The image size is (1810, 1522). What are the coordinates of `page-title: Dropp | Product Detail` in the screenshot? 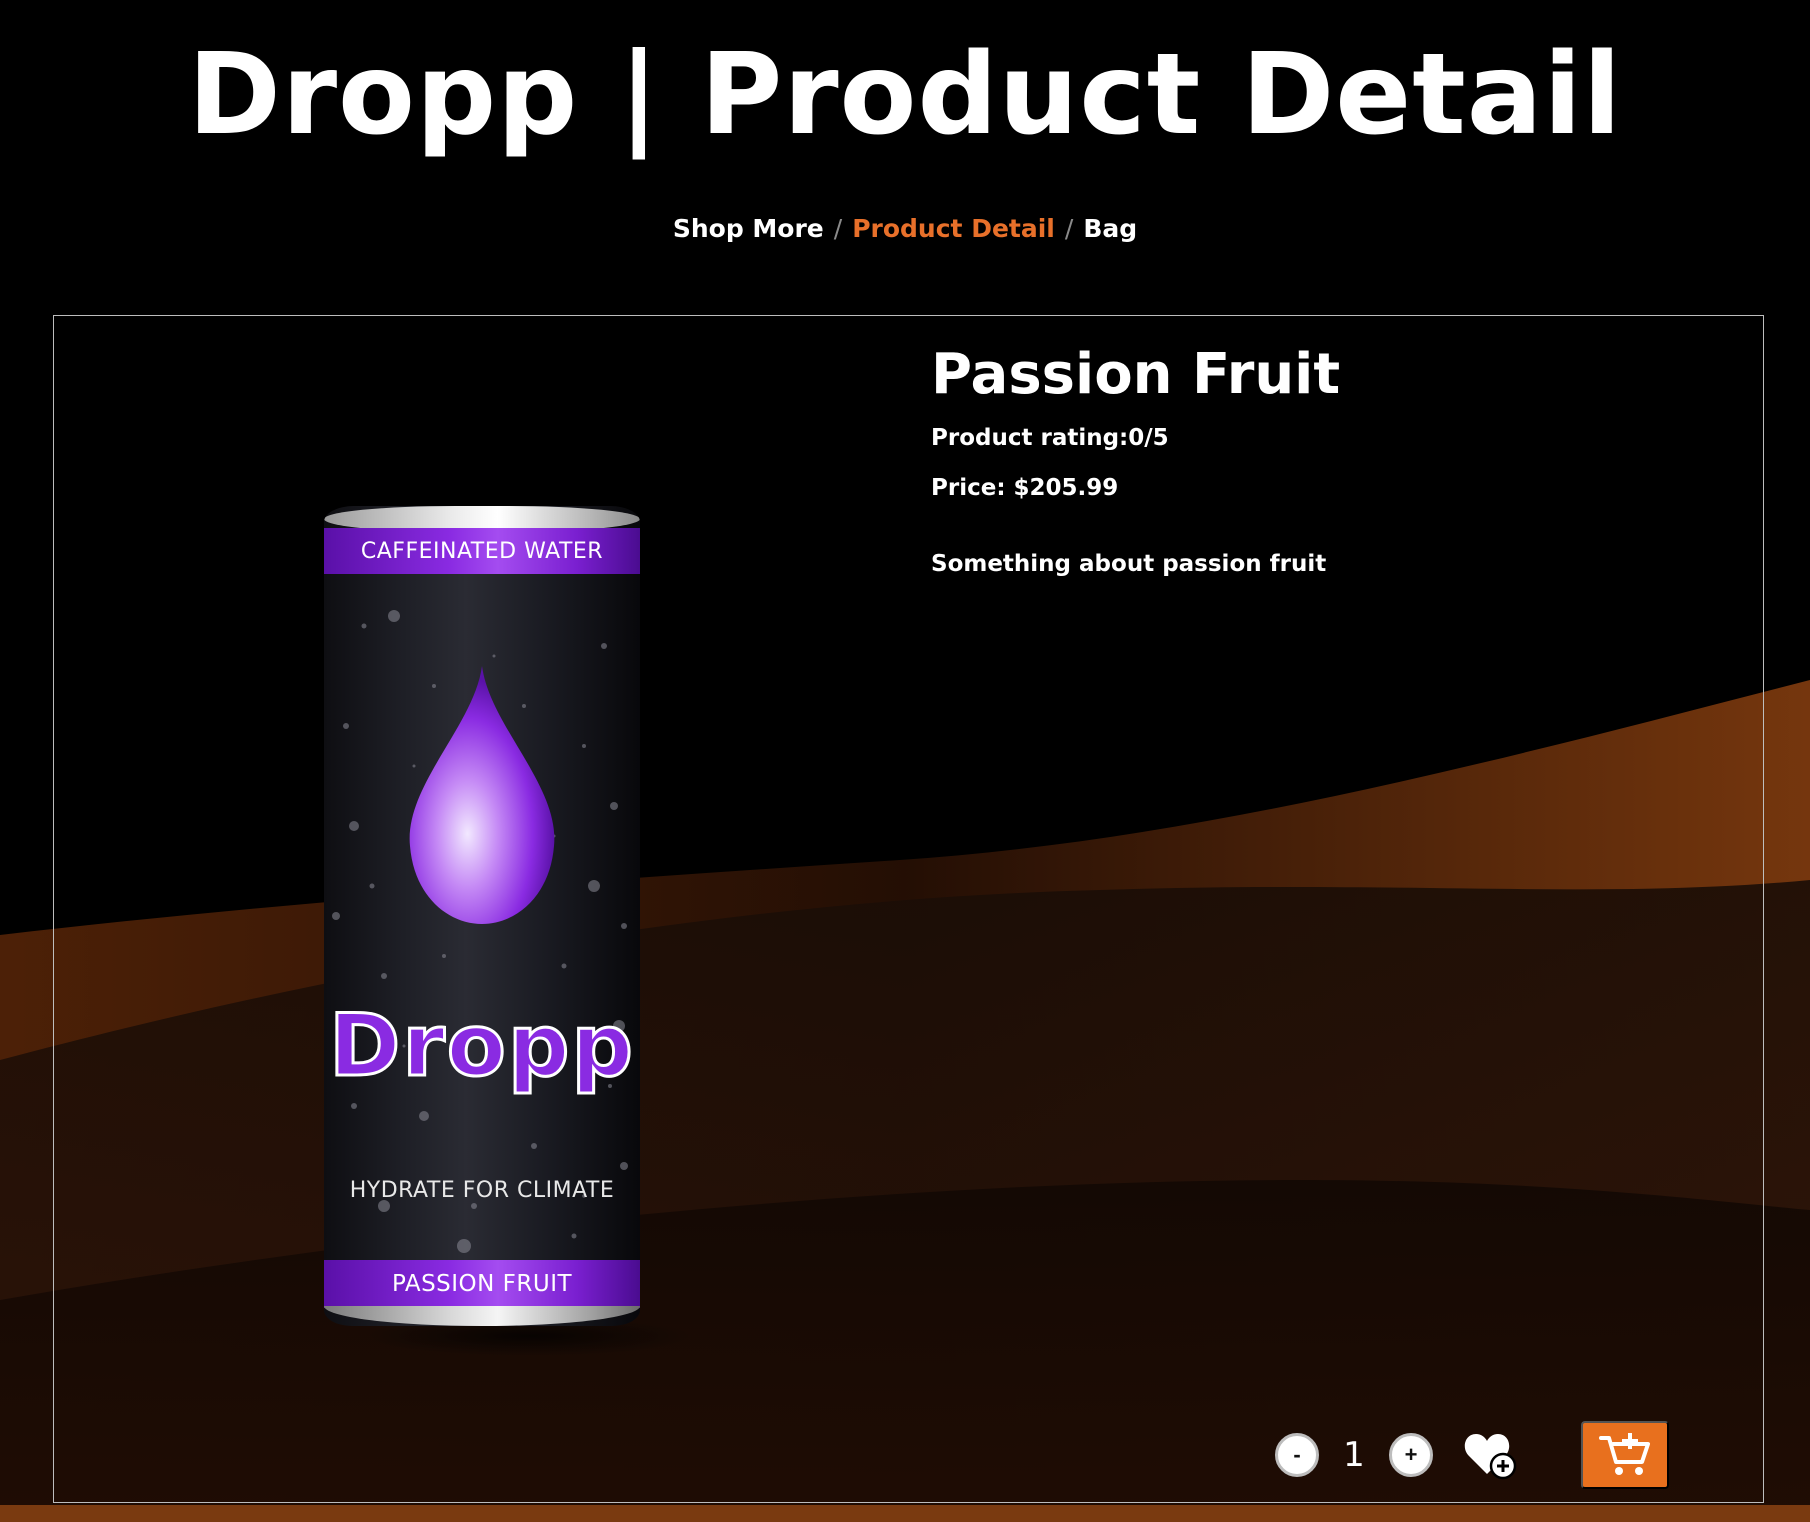 It's located at (905, 95).